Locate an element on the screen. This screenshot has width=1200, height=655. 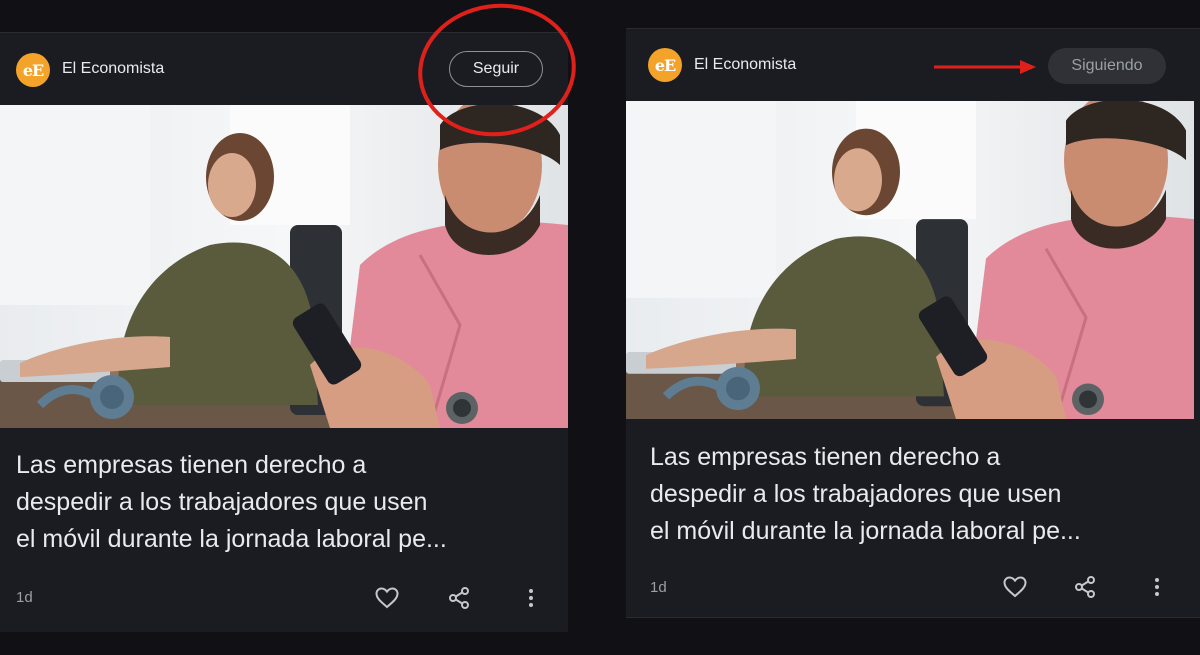
following-button: Siguiendo is located at coordinates (1107, 66).